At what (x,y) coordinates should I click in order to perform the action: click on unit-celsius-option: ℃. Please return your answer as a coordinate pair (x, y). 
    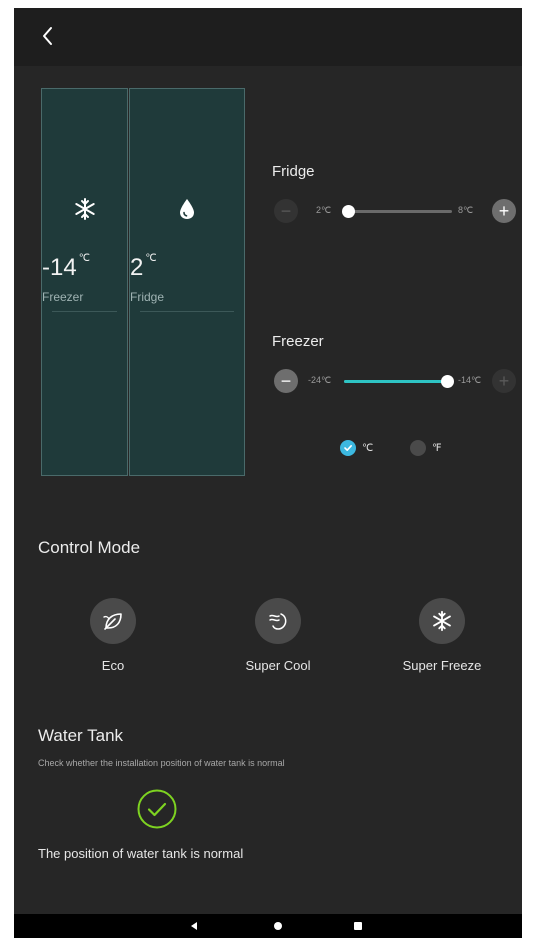
    Looking at the image, I should click on (356, 448).